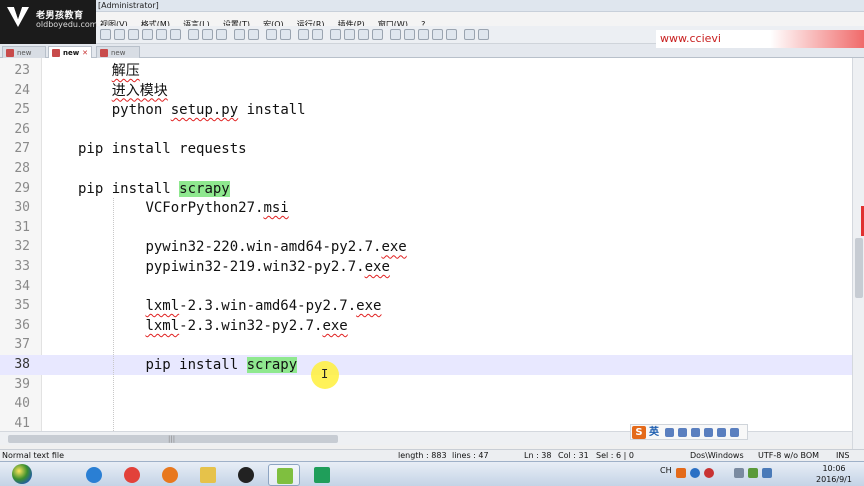  Describe the element at coordinates (335, 34) in the screenshot. I see `sync-scroll-icon` at that location.